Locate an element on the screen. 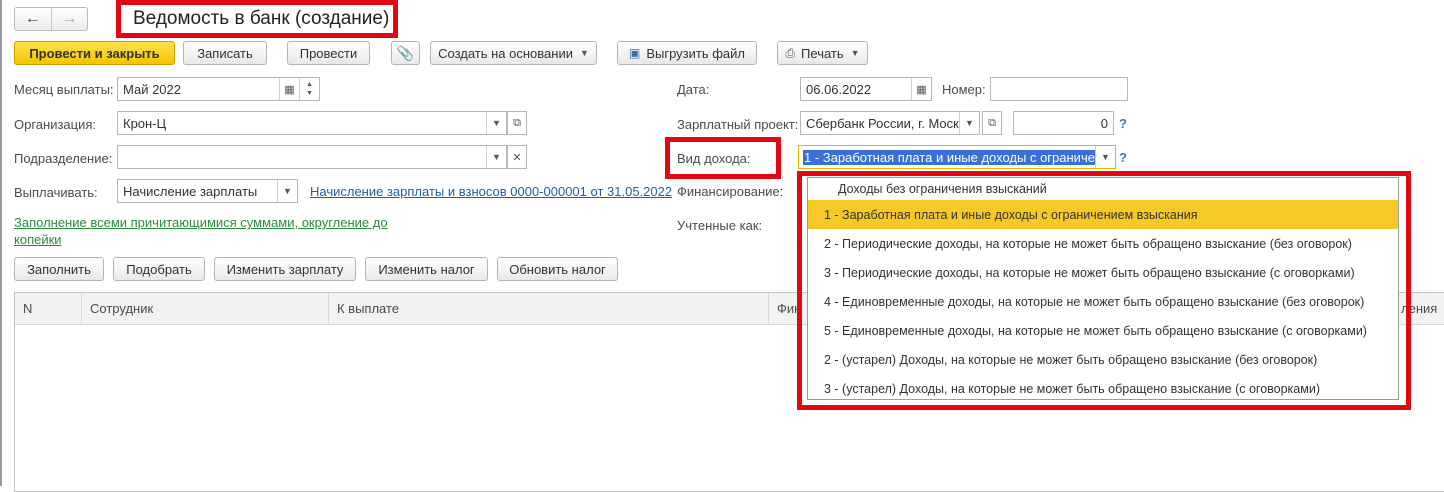  select-button: Подобрать is located at coordinates (159, 269).